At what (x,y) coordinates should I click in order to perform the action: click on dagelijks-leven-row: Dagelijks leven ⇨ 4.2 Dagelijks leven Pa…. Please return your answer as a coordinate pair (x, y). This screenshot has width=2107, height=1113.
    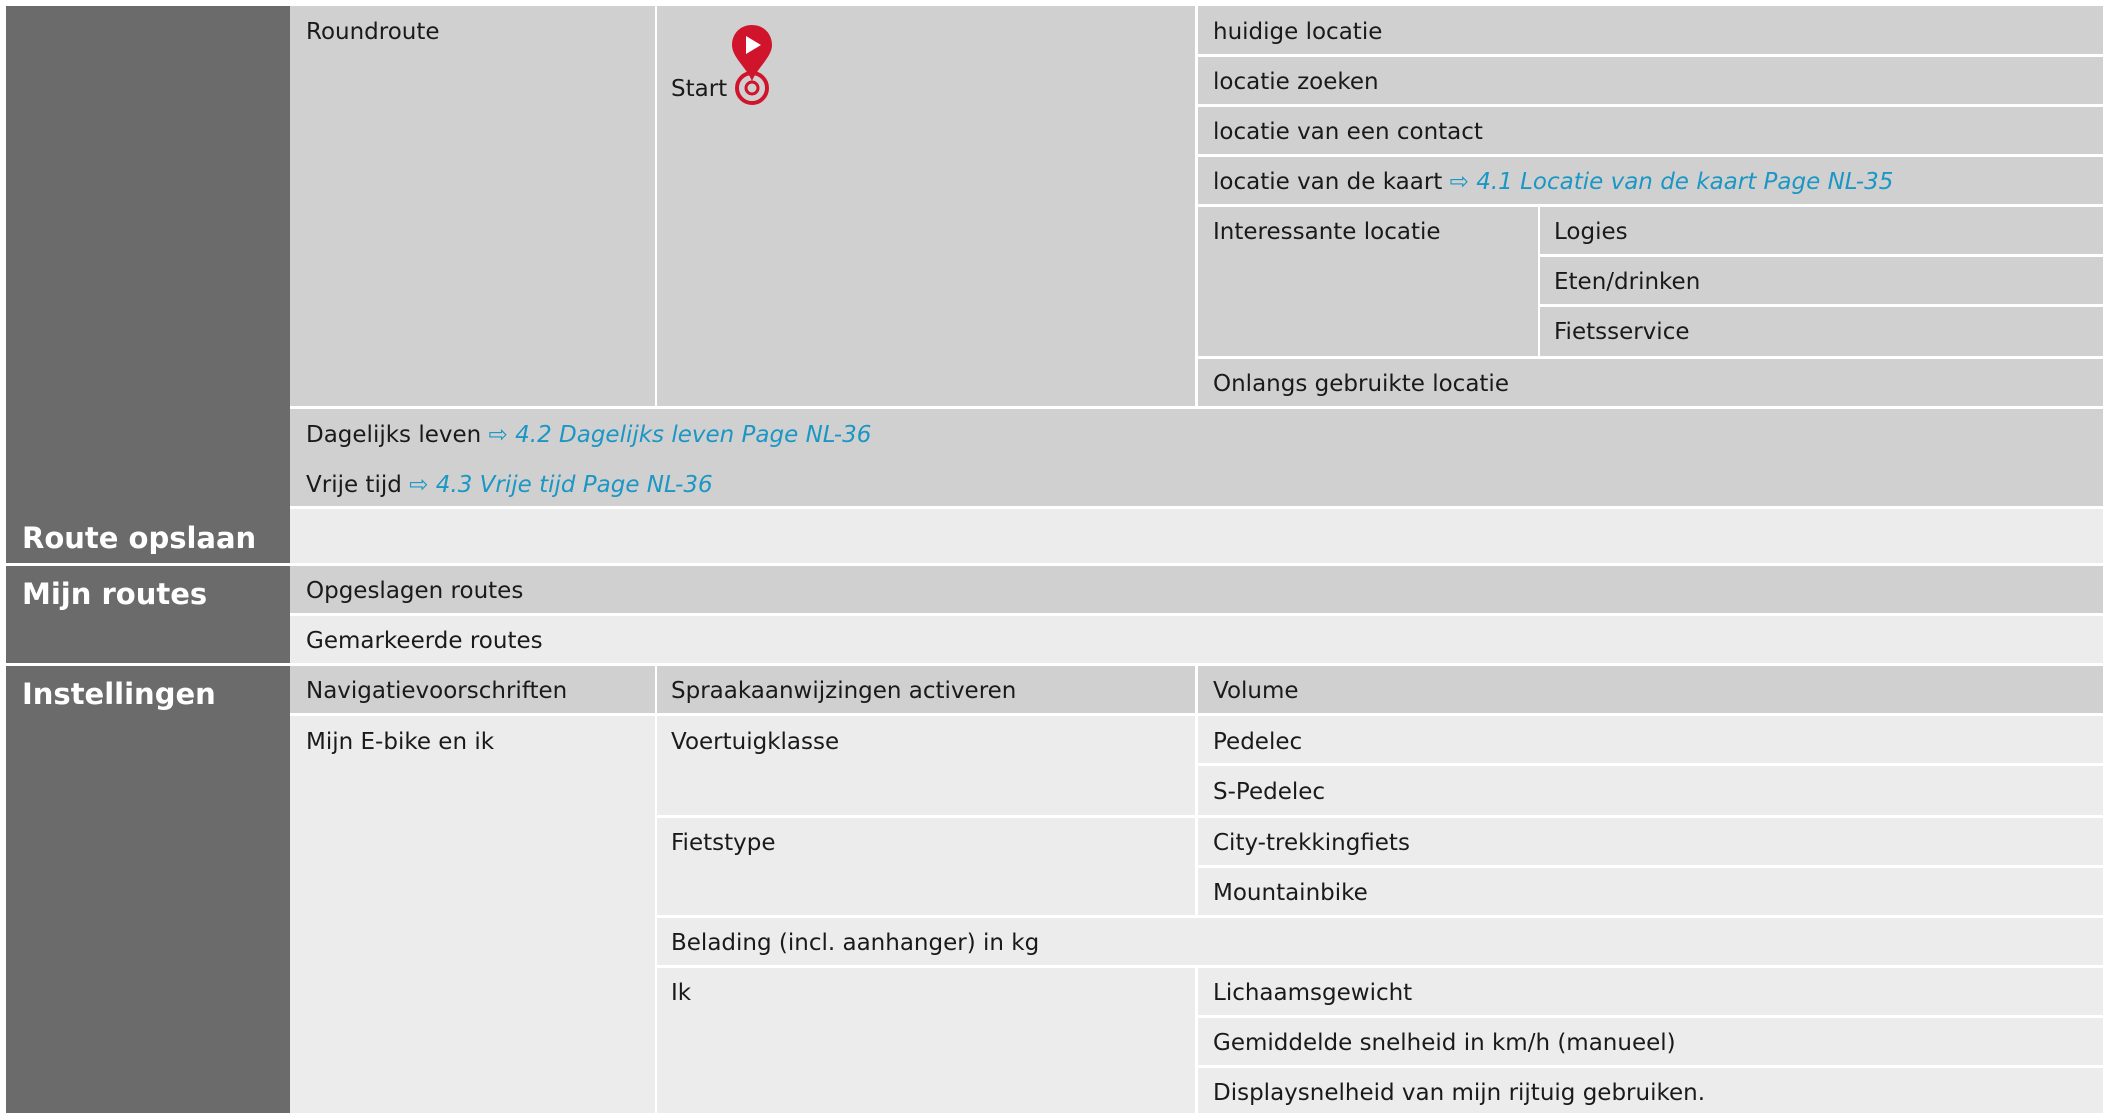
    Looking at the image, I should click on (588, 435).